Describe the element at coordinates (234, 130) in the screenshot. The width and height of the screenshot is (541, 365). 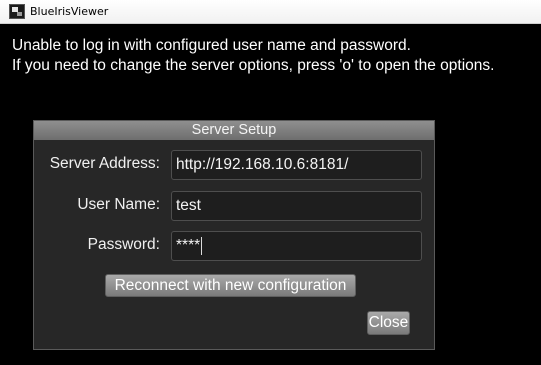
I see `dialog-title: Server Setup` at that location.